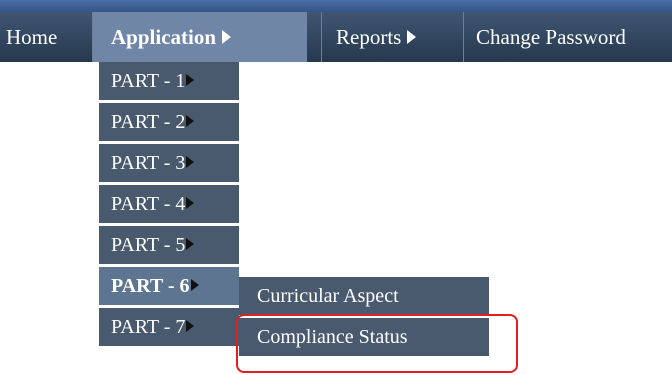 Image resolution: width=672 pixels, height=375 pixels. I want to click on menu-item-part-2: PART - 2, so click(169, 122).